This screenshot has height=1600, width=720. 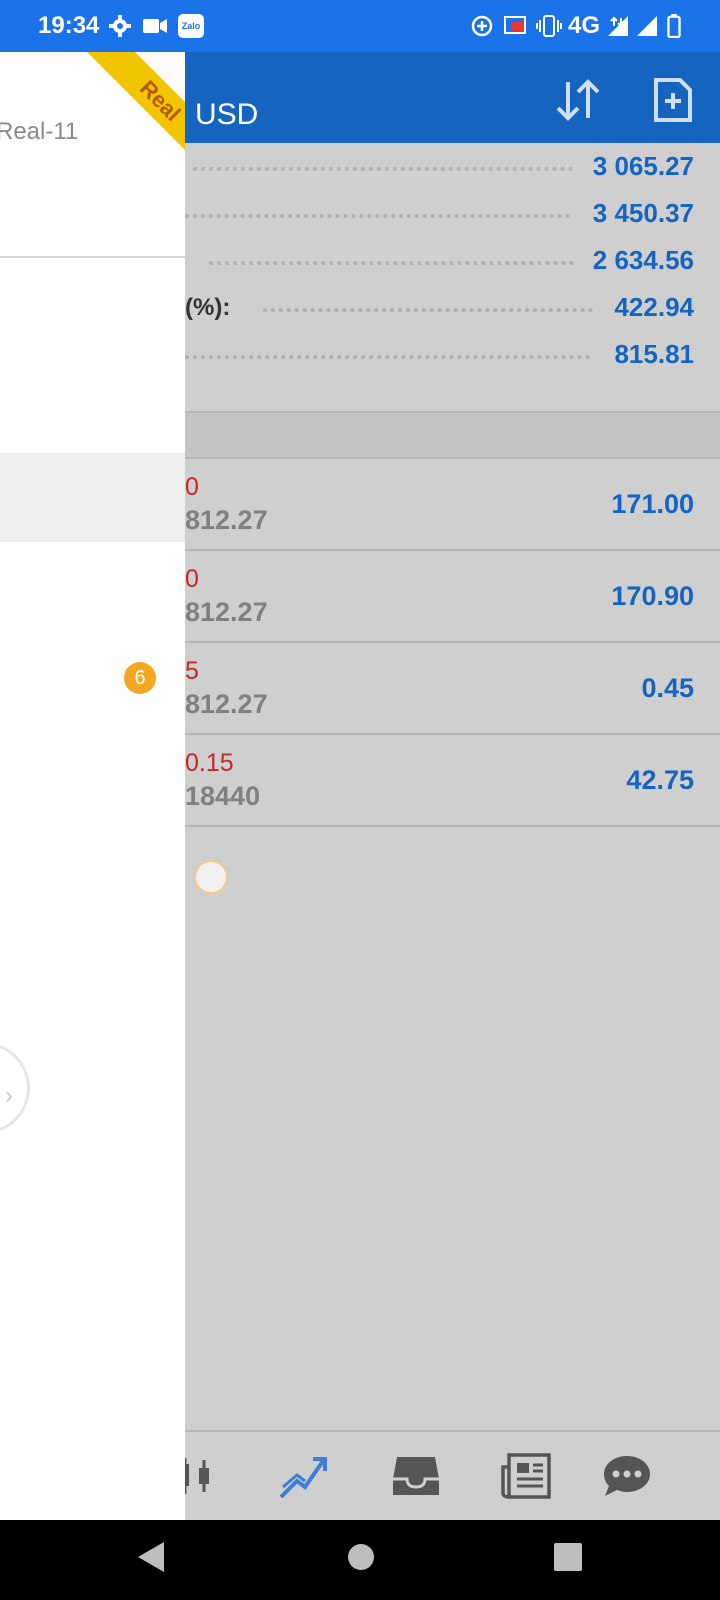 What do you see at coordinates (452, 166) in the screenshot?
I see `summary-row: 3 065.27` at bounding box center [452, 166].